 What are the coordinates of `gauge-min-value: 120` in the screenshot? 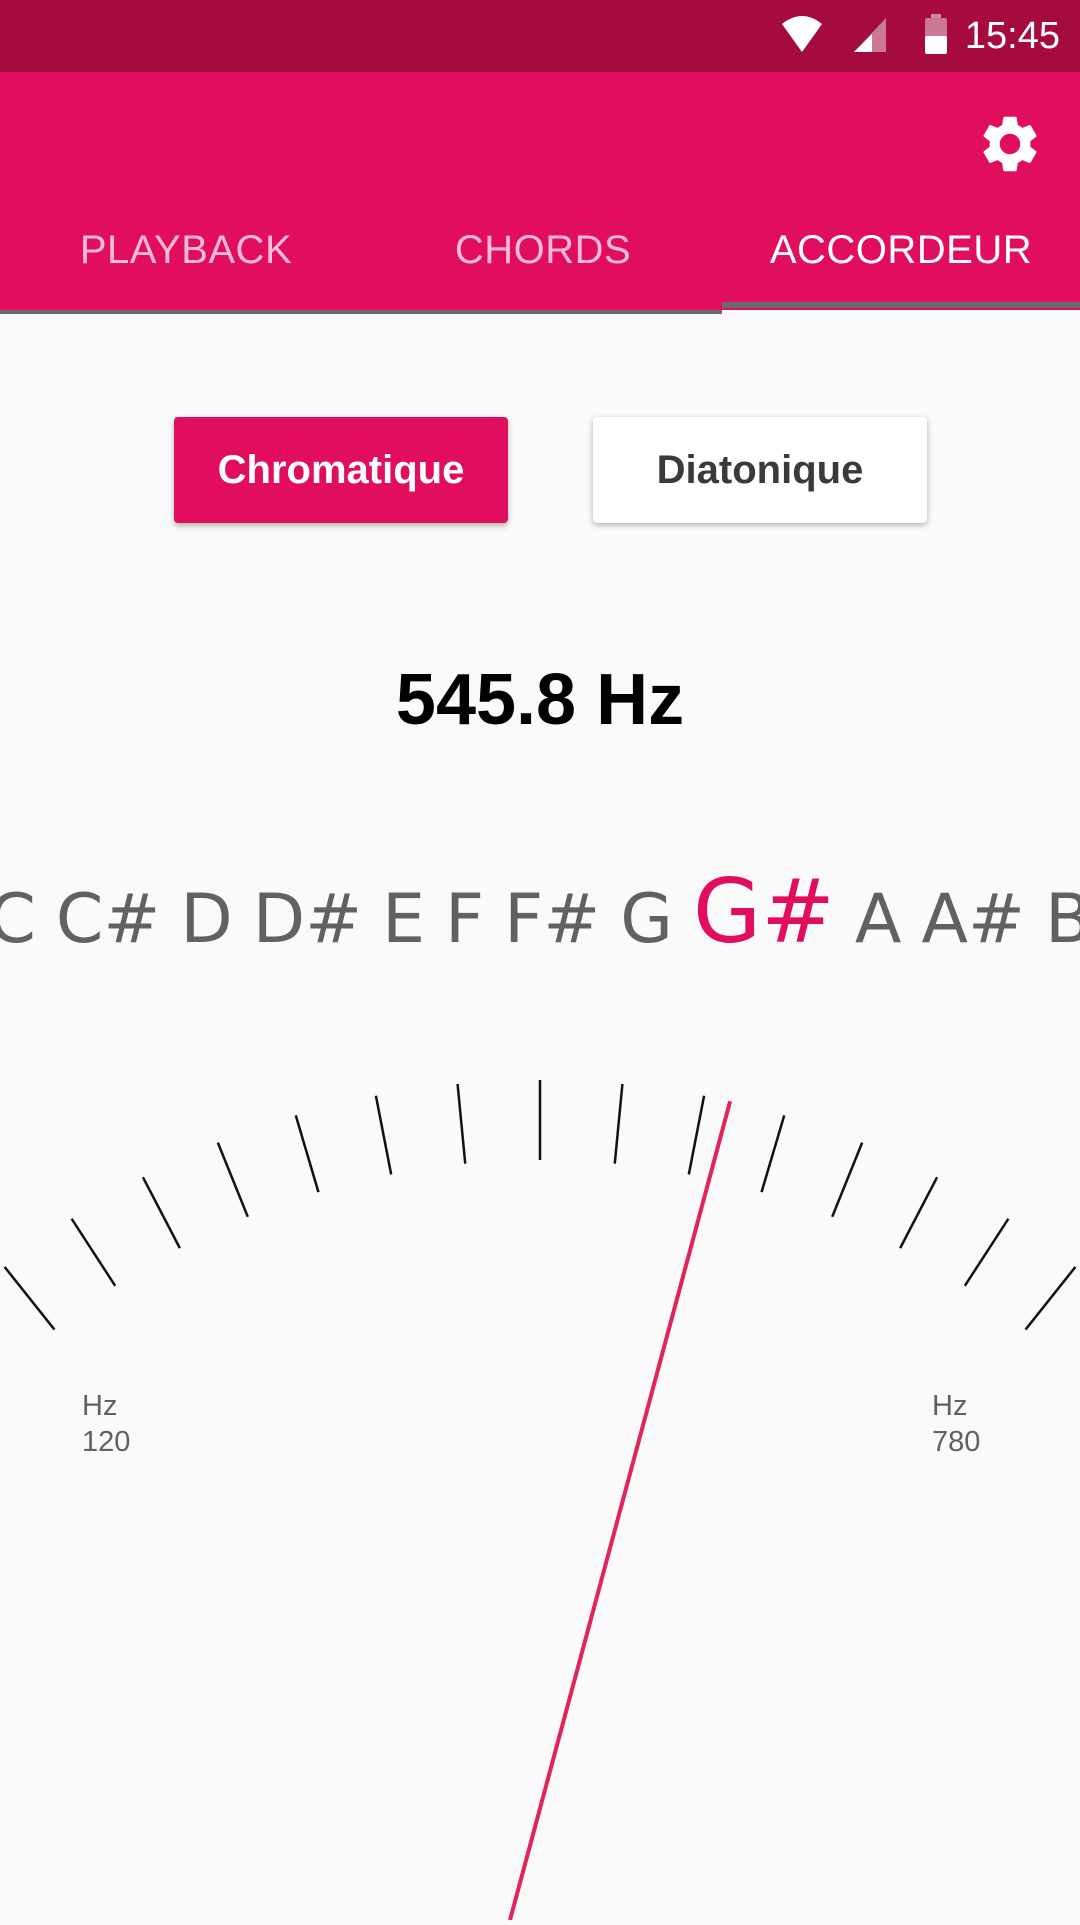 It's located at (106, 1442).